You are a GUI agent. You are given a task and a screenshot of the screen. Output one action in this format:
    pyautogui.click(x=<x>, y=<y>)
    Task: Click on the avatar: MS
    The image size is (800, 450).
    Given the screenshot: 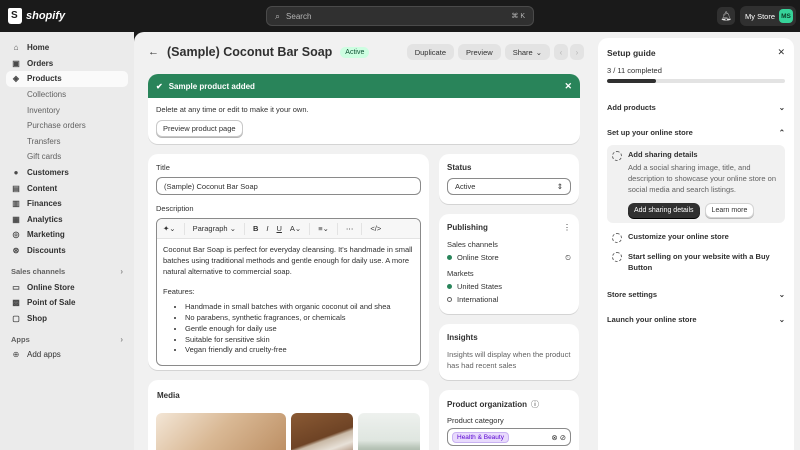 What is the action you would take?
    pyautogui.click(x=786, y=16)
    